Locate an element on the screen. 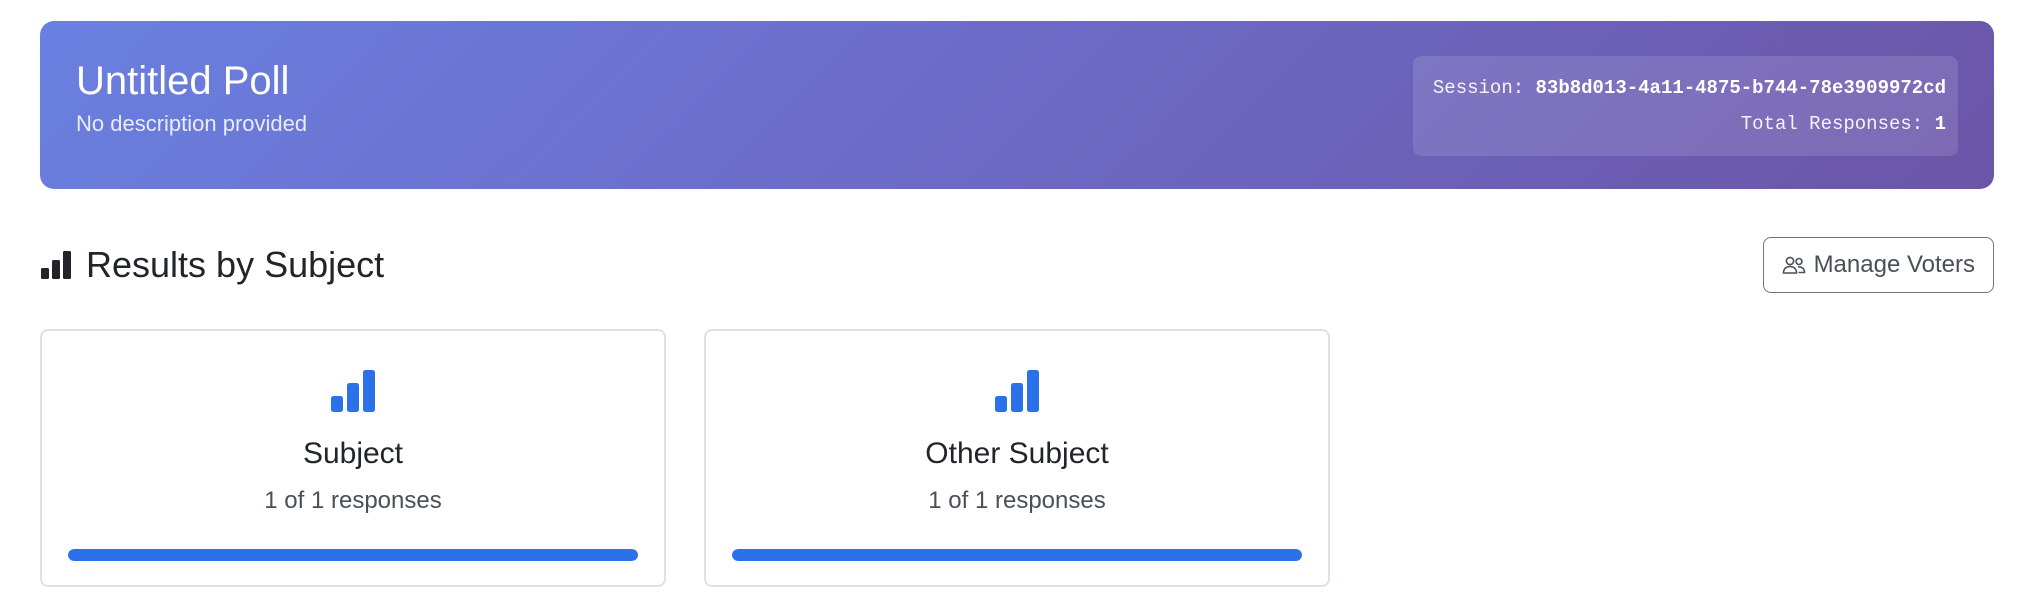  poll-title: Untitled Poll is located at coordinates (183, 81).